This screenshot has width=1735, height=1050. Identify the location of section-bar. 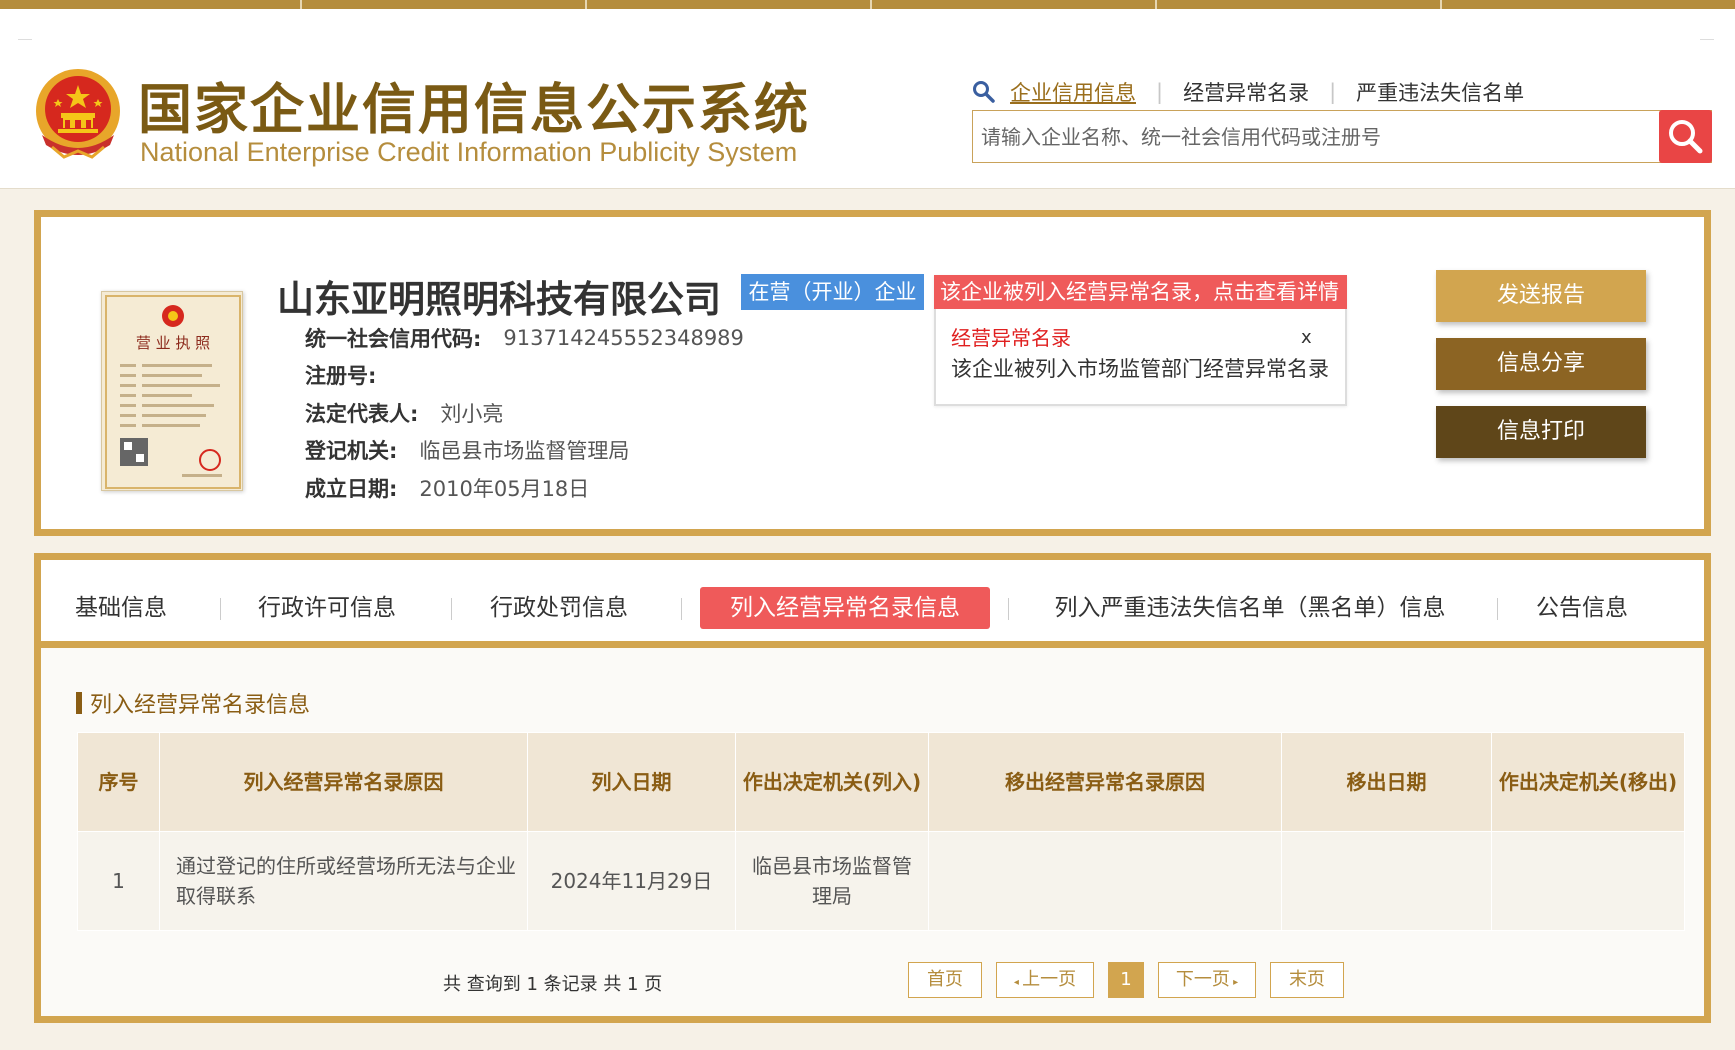
(79, 703).